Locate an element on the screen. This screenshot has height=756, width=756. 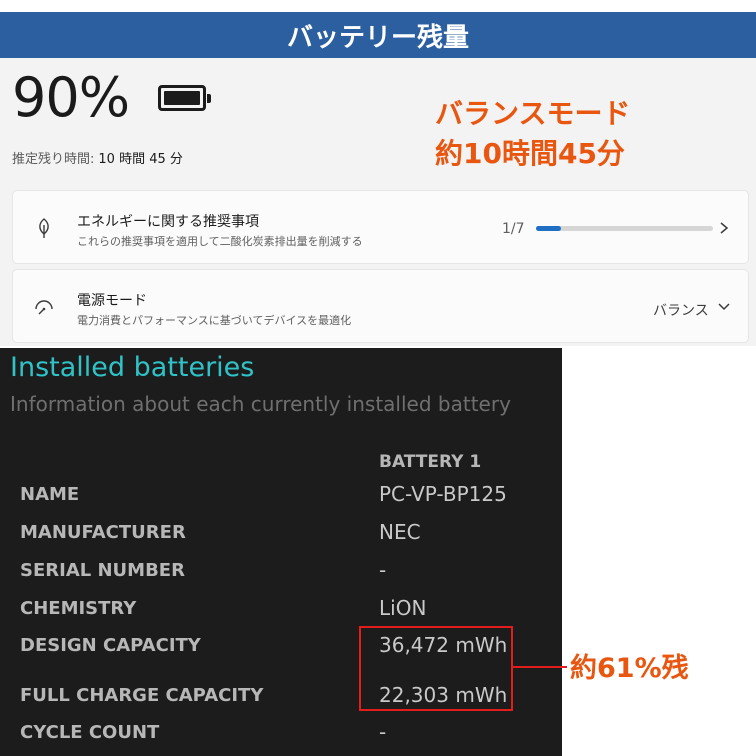
balance-mode-annotation: バランスモード 約10時間45分 is located at coordinates (532, 134).